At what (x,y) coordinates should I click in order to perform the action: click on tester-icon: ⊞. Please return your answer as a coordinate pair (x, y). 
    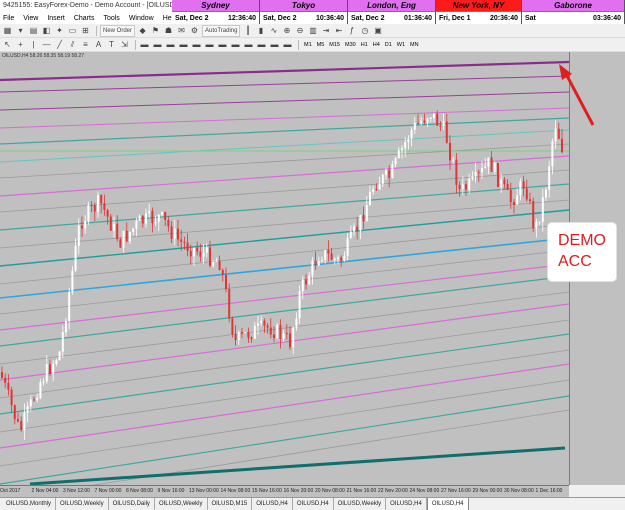
    Looking at the image, I should click on (85, 30).